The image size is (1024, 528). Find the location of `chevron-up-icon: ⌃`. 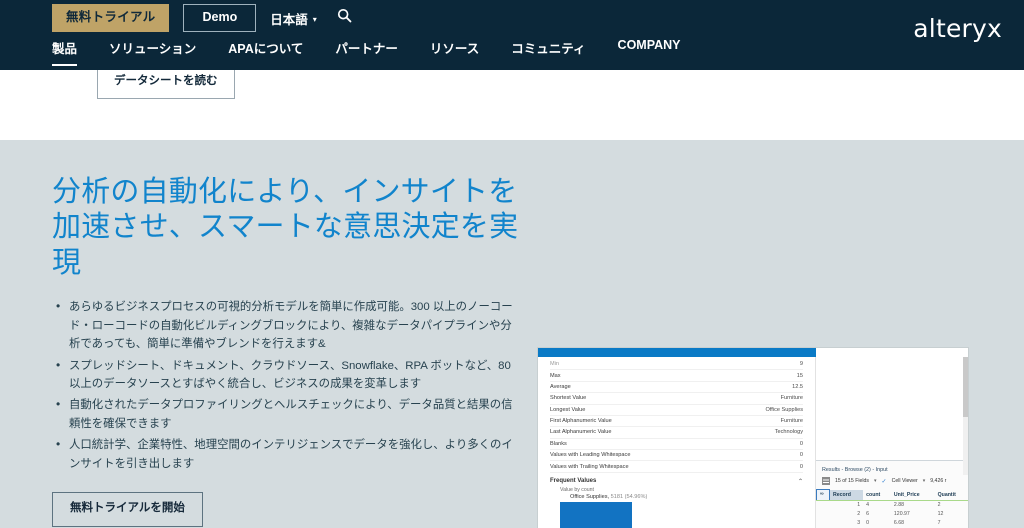

chevron-up-icon: ⌃ is located at coordinates (800, 481).